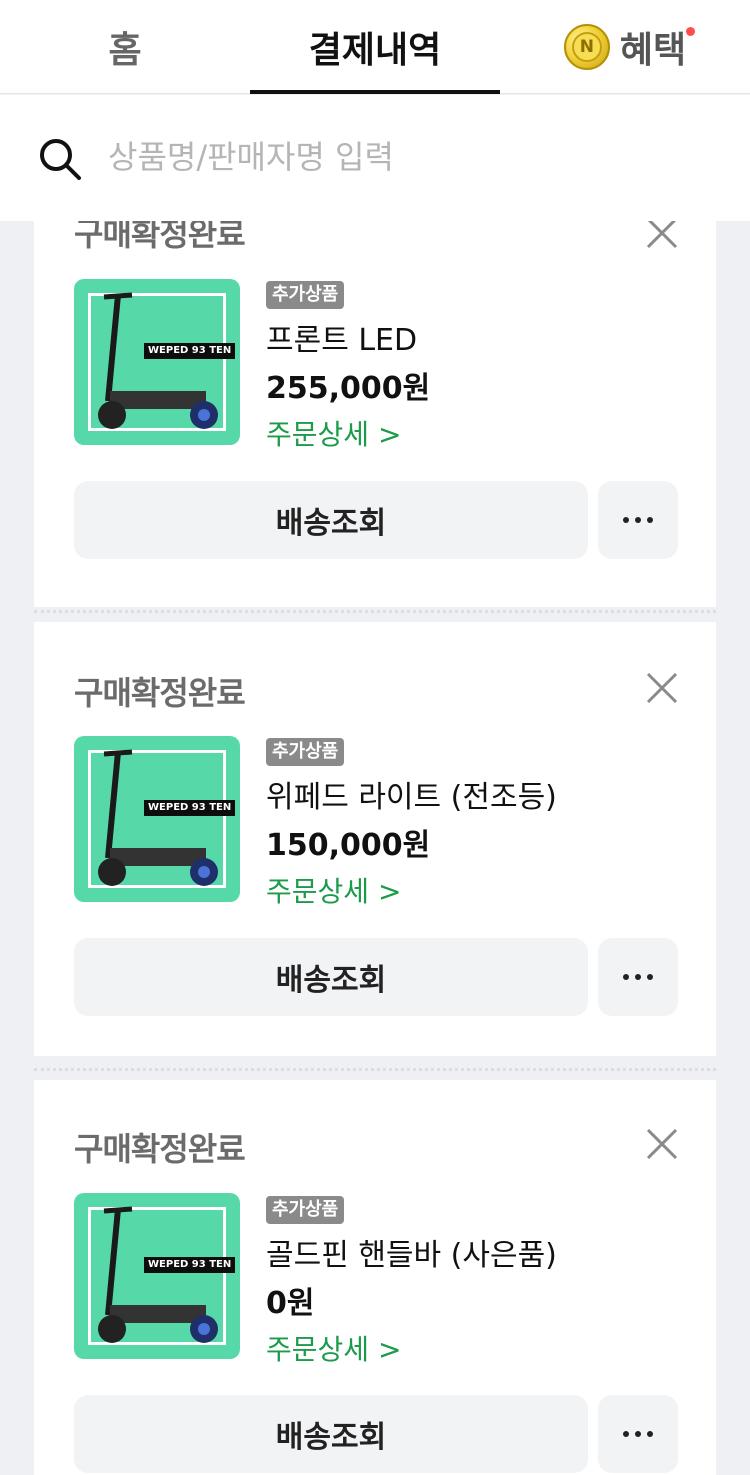  Describe the element at coordinates (348, 845) in the screenshot. I see `product-price: 150,000원` at that location.